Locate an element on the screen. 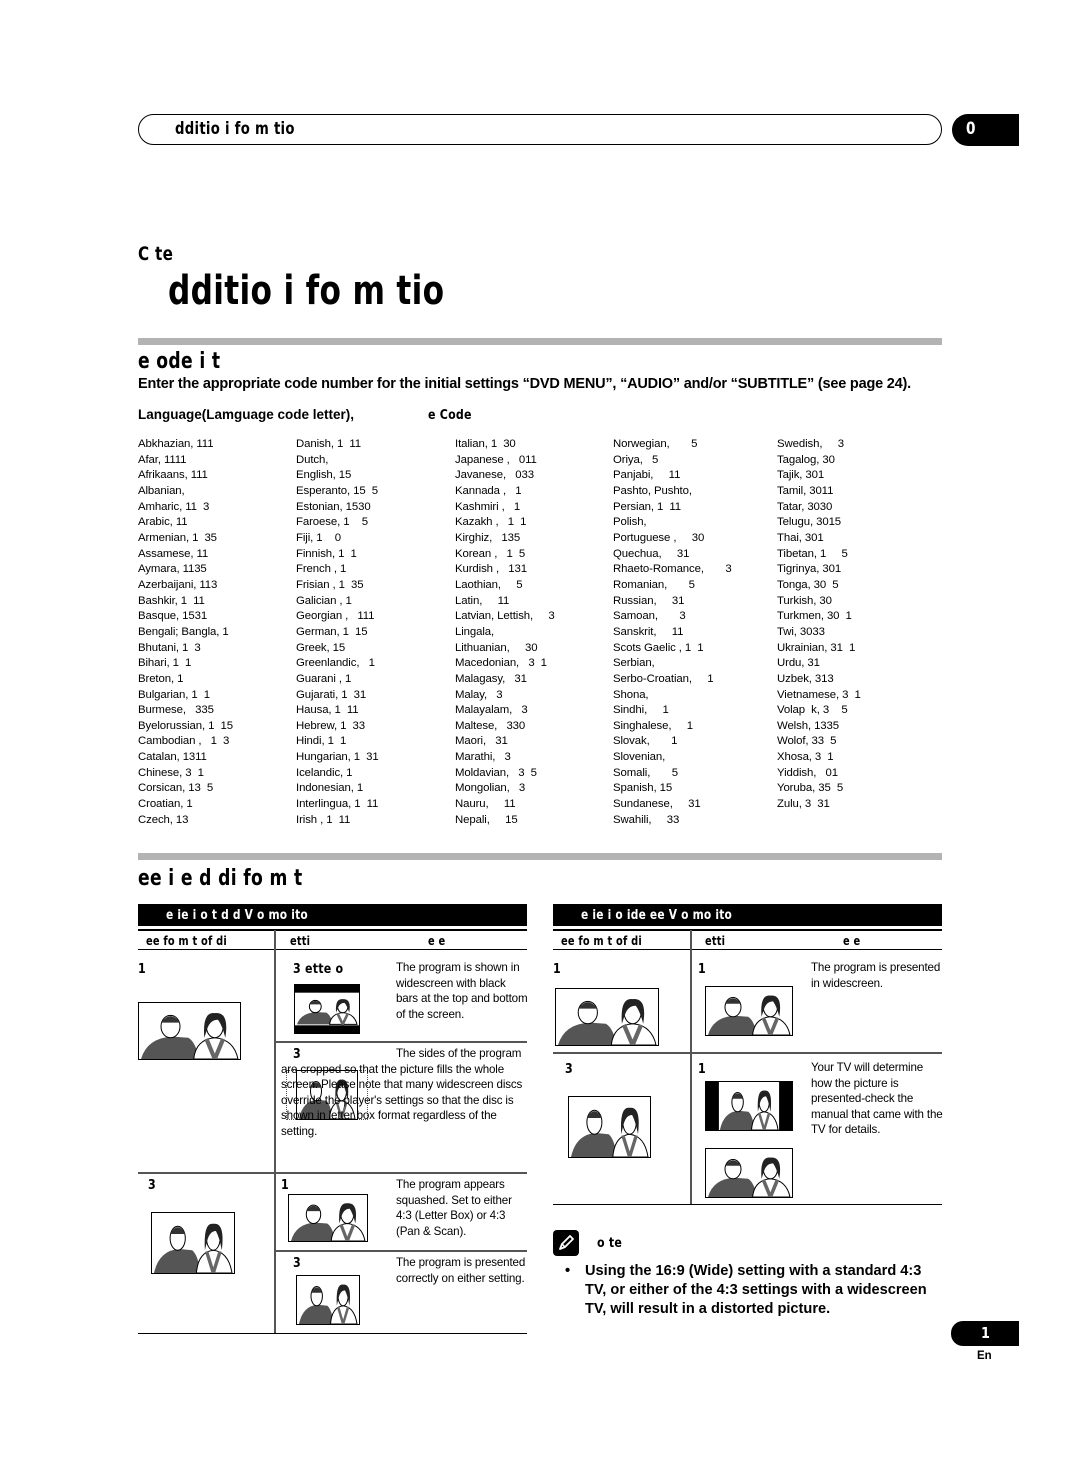  language-code-item: Assamese, 11 is located at coordinates (173, 553).